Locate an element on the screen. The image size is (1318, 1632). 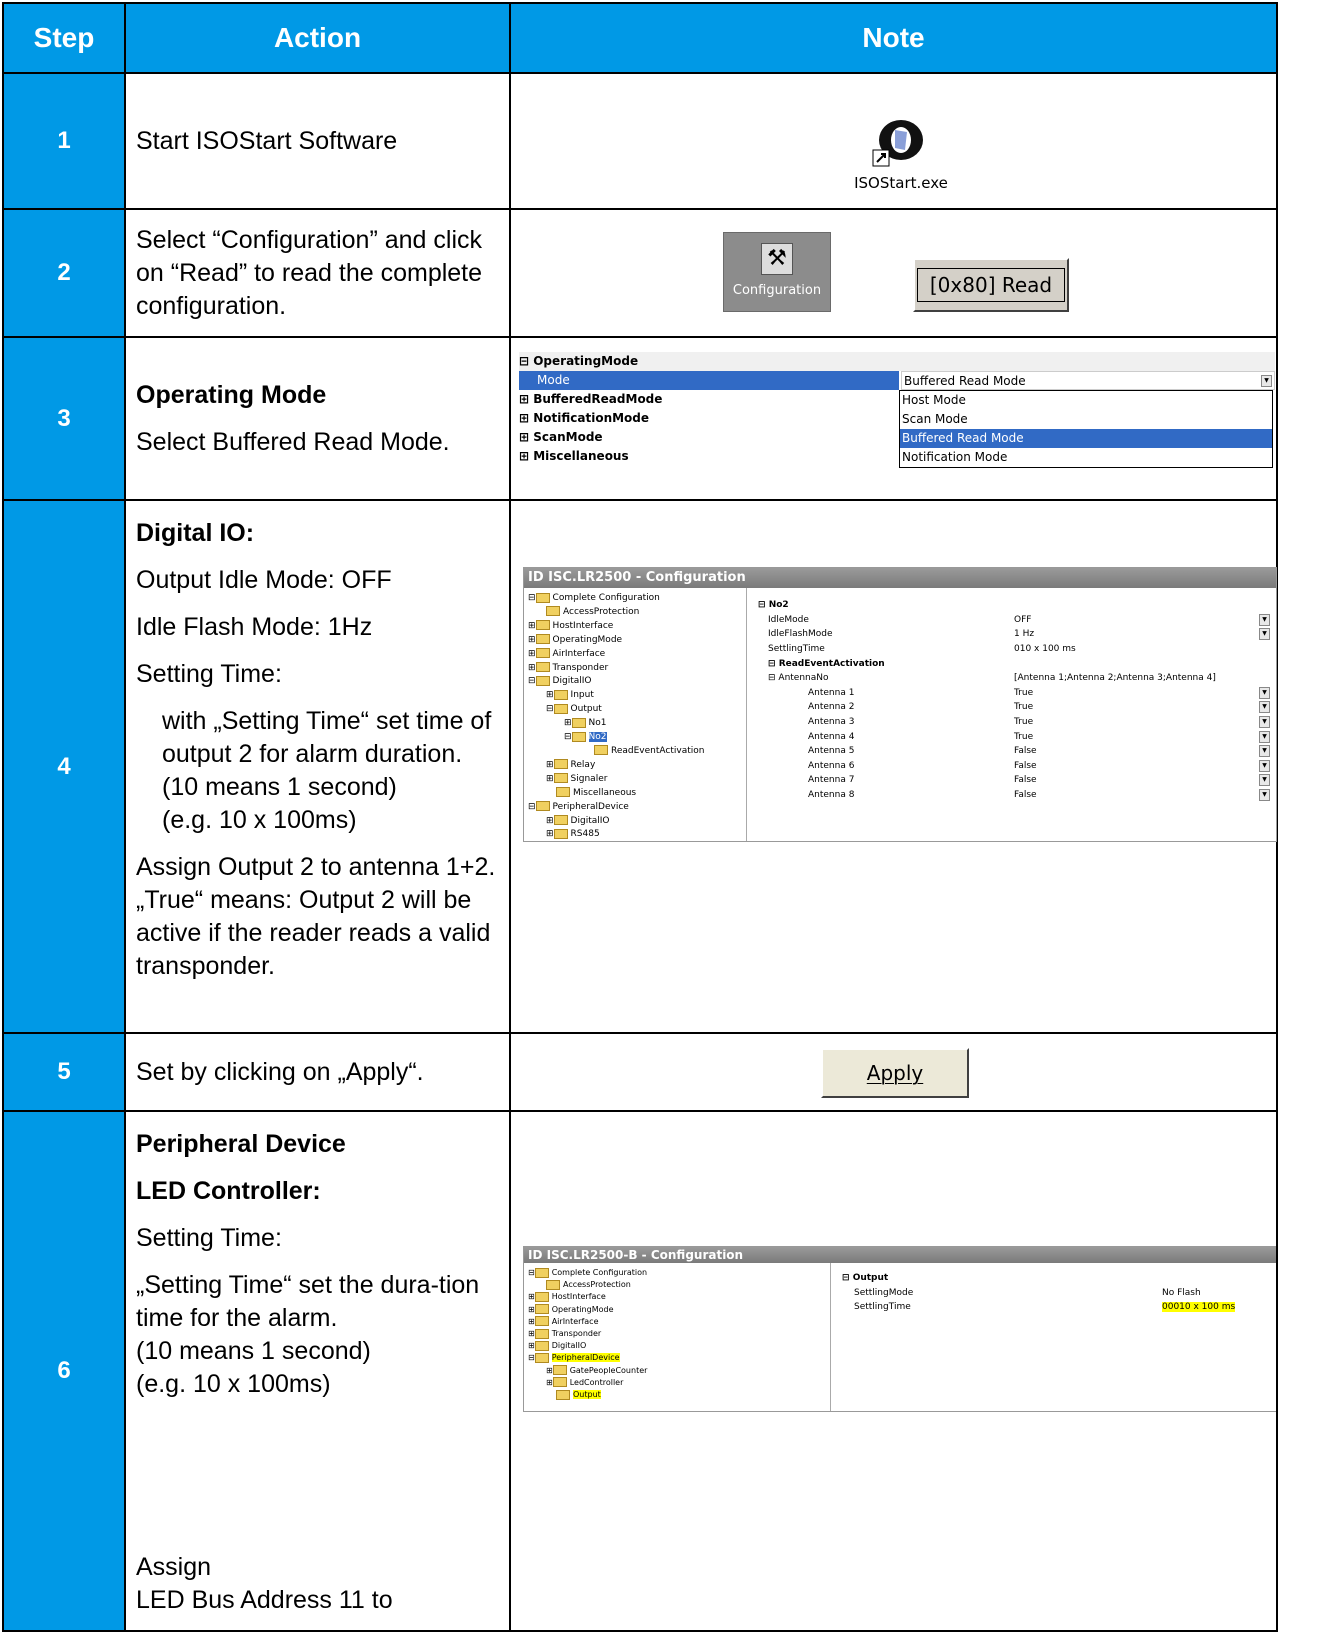
property-row: Antenna 7 False ▼ is located at coordinates (1014, 780).